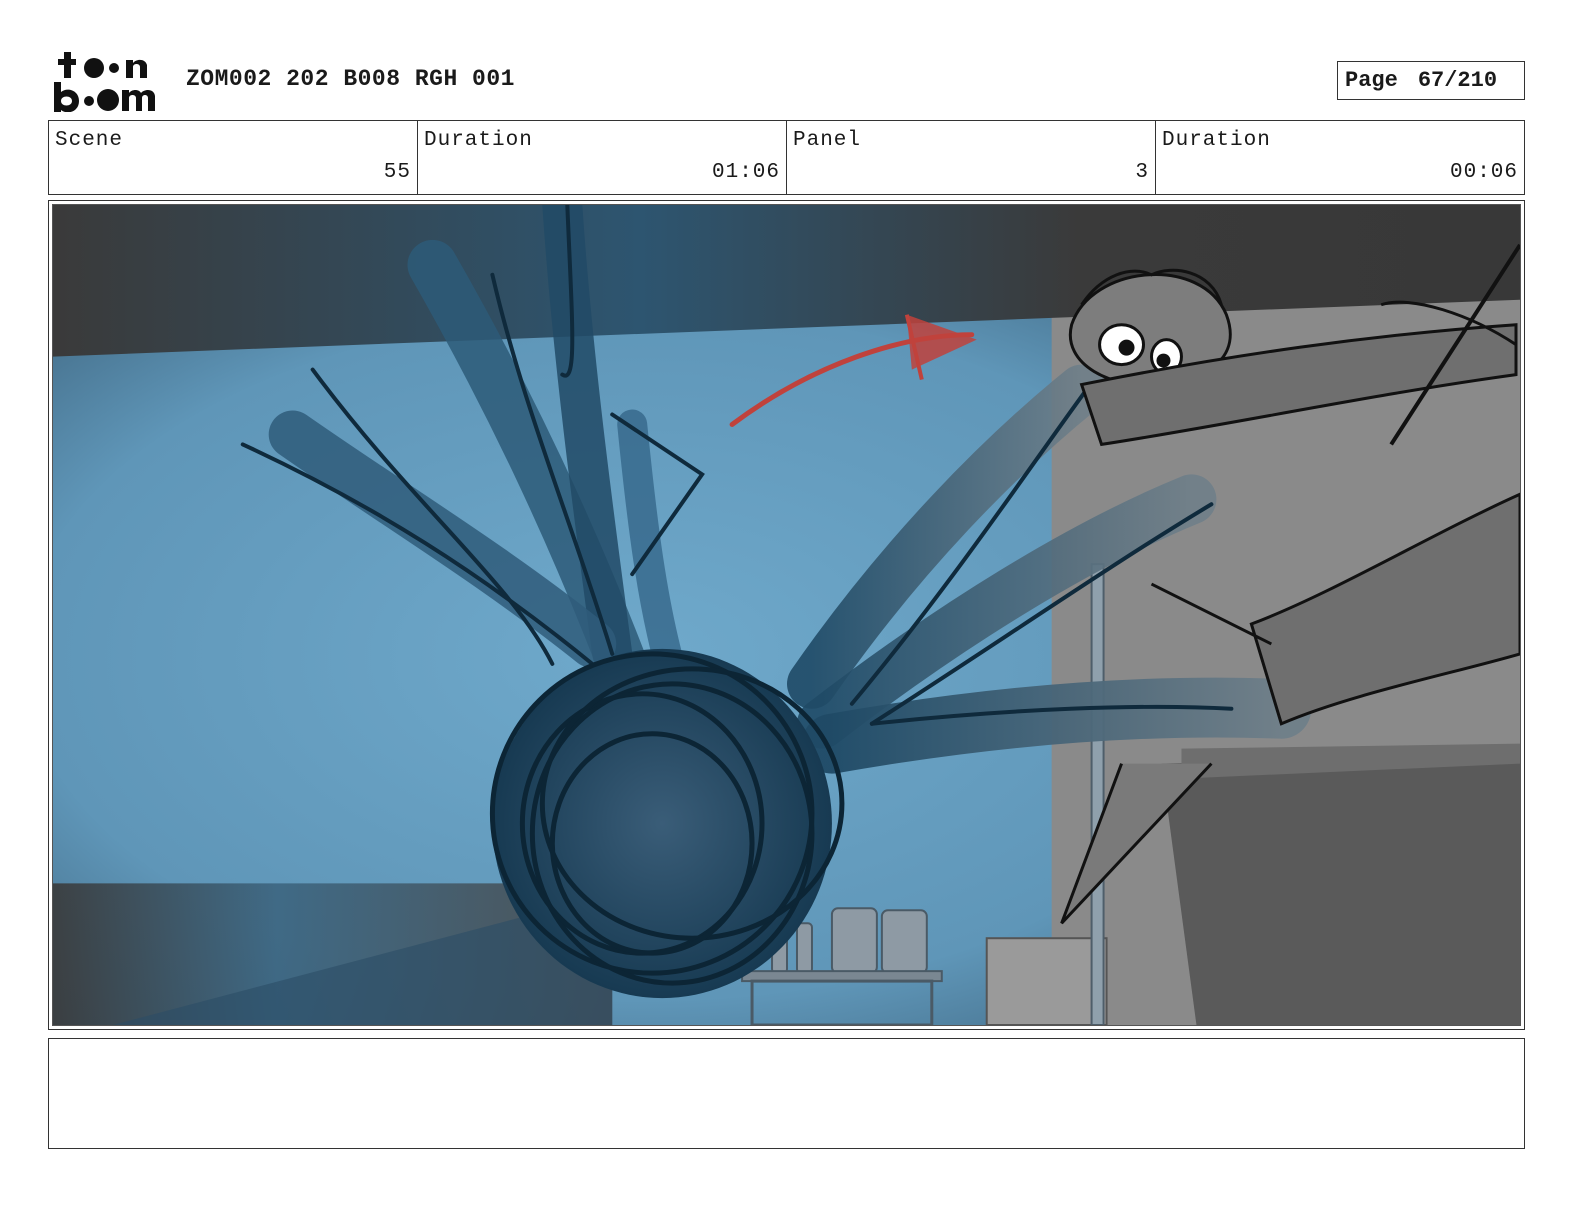 This screenshot has height=1224, width=1584. Describe the element at coordinates (397, 172) in the screenshot. I see `scene-value: 55` at that location.